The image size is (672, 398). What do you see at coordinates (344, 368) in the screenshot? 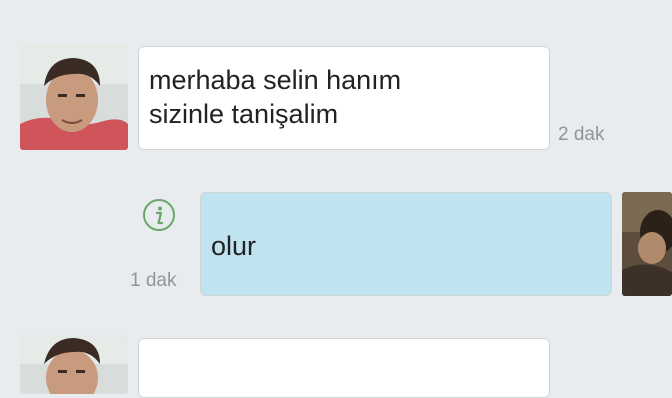
I see `message-bubble-incoming` at bounding box center [344, 368].